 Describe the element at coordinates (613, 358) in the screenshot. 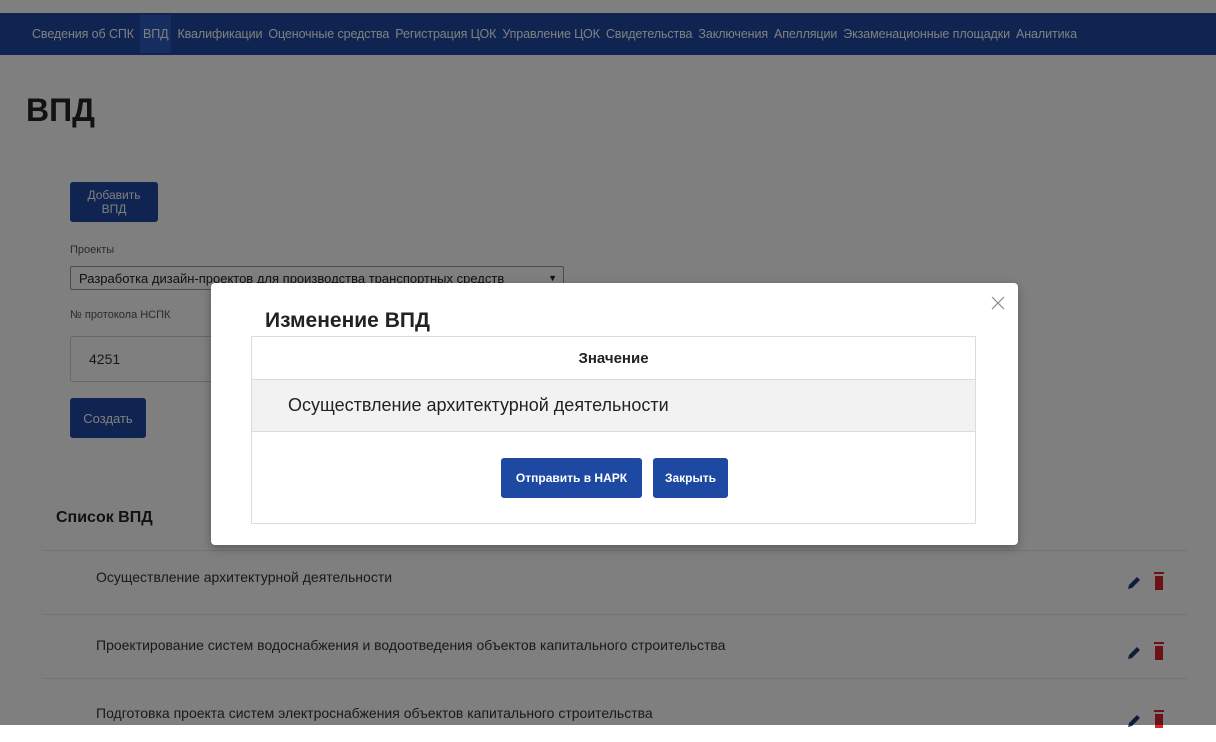

I see `column-header-value: Значение` at that location.